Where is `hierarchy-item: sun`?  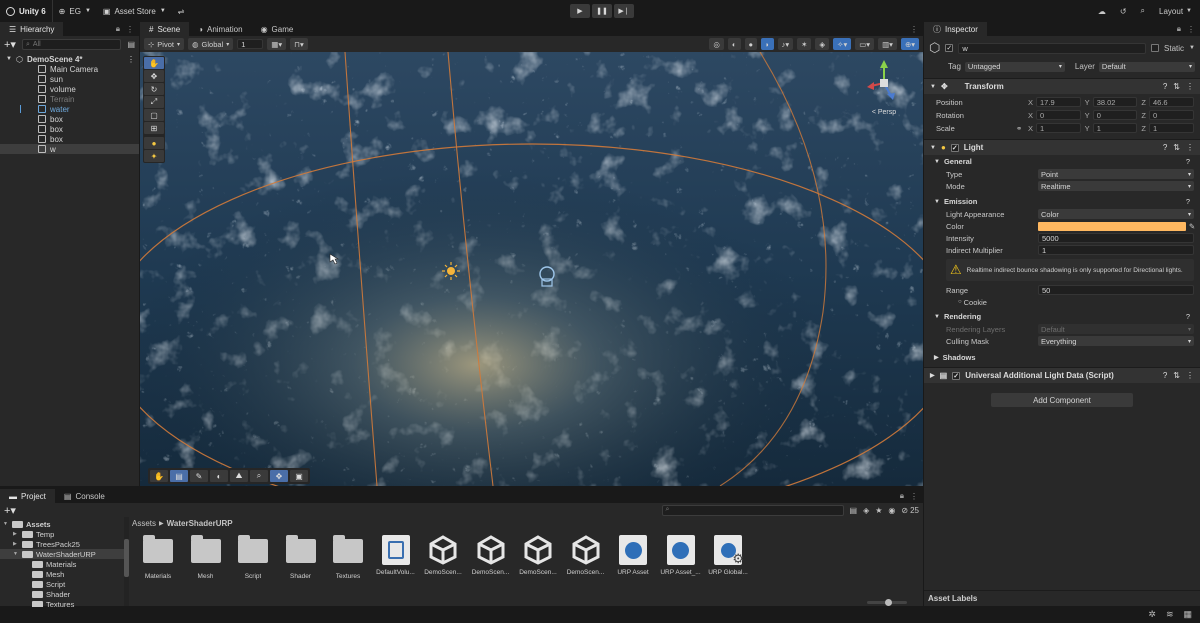
hierarchy-item: sun is located at coordinates (69, 79).